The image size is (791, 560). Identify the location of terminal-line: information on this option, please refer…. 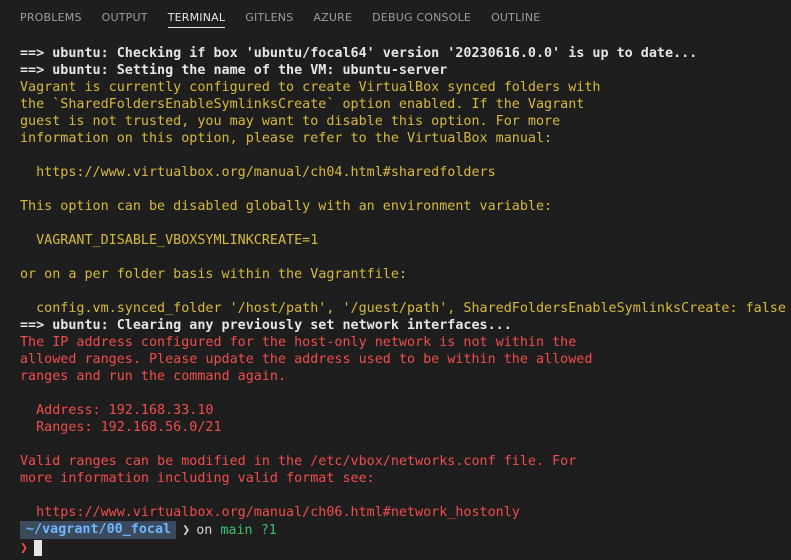
(286, 138).